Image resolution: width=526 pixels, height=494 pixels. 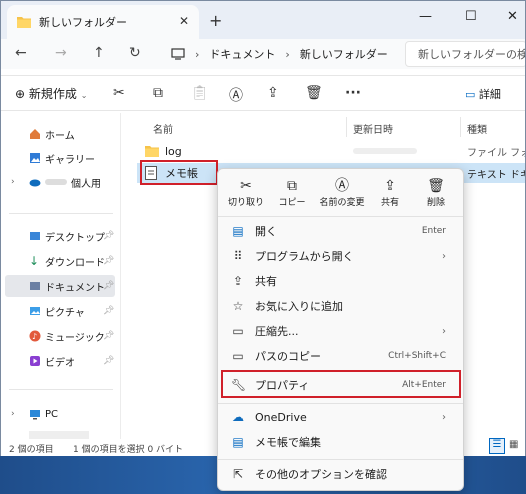 What do you see at coordinates (512, 16) in the screenshot?
I see `close-window-button: ✕` at bounding box center [512, 16].